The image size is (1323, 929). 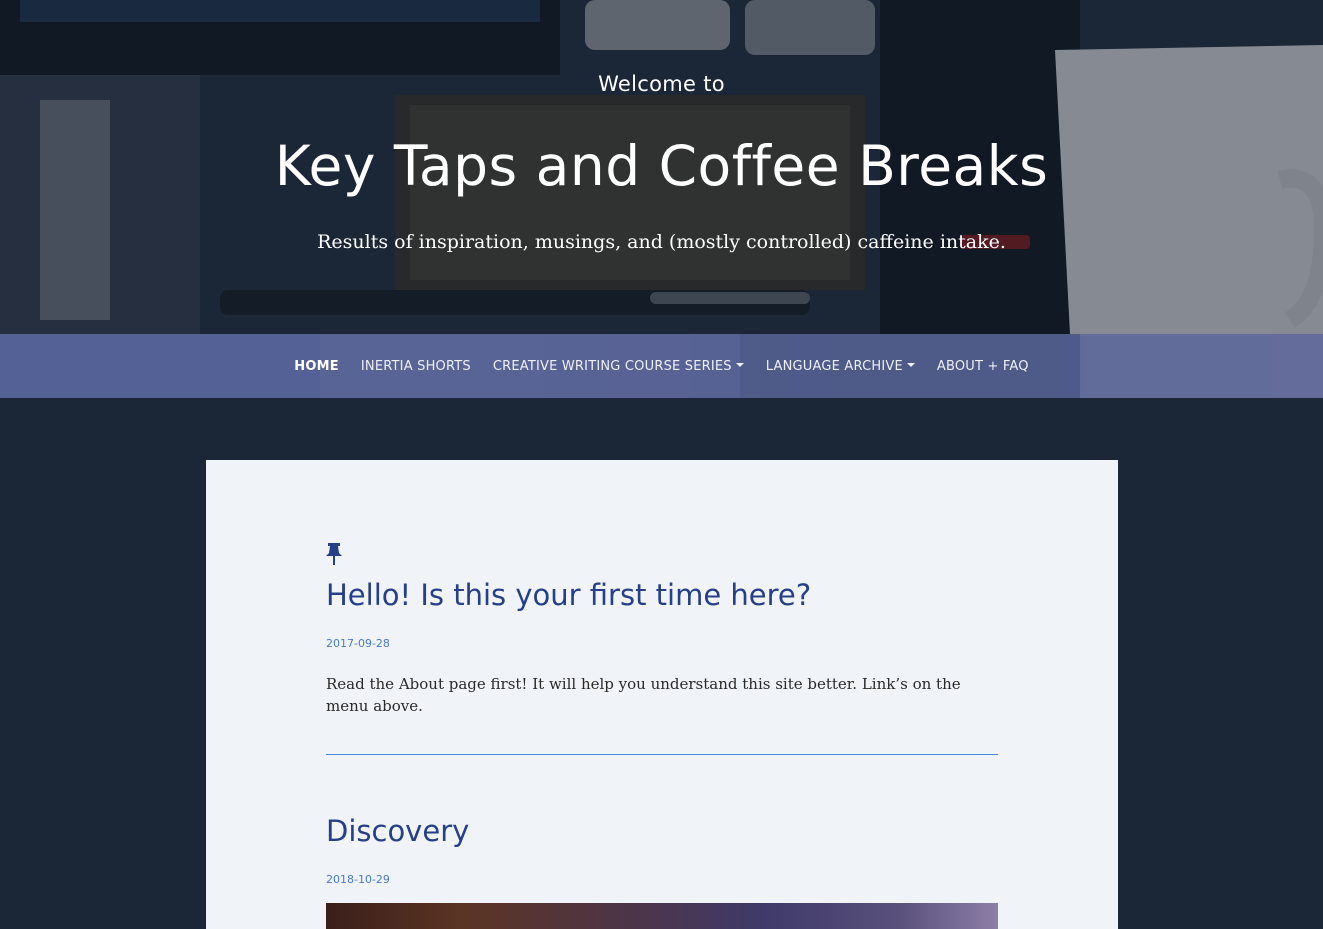 I want to click on site-title: Key Taps and Coffee Breaks, so click(x=661, y=166).